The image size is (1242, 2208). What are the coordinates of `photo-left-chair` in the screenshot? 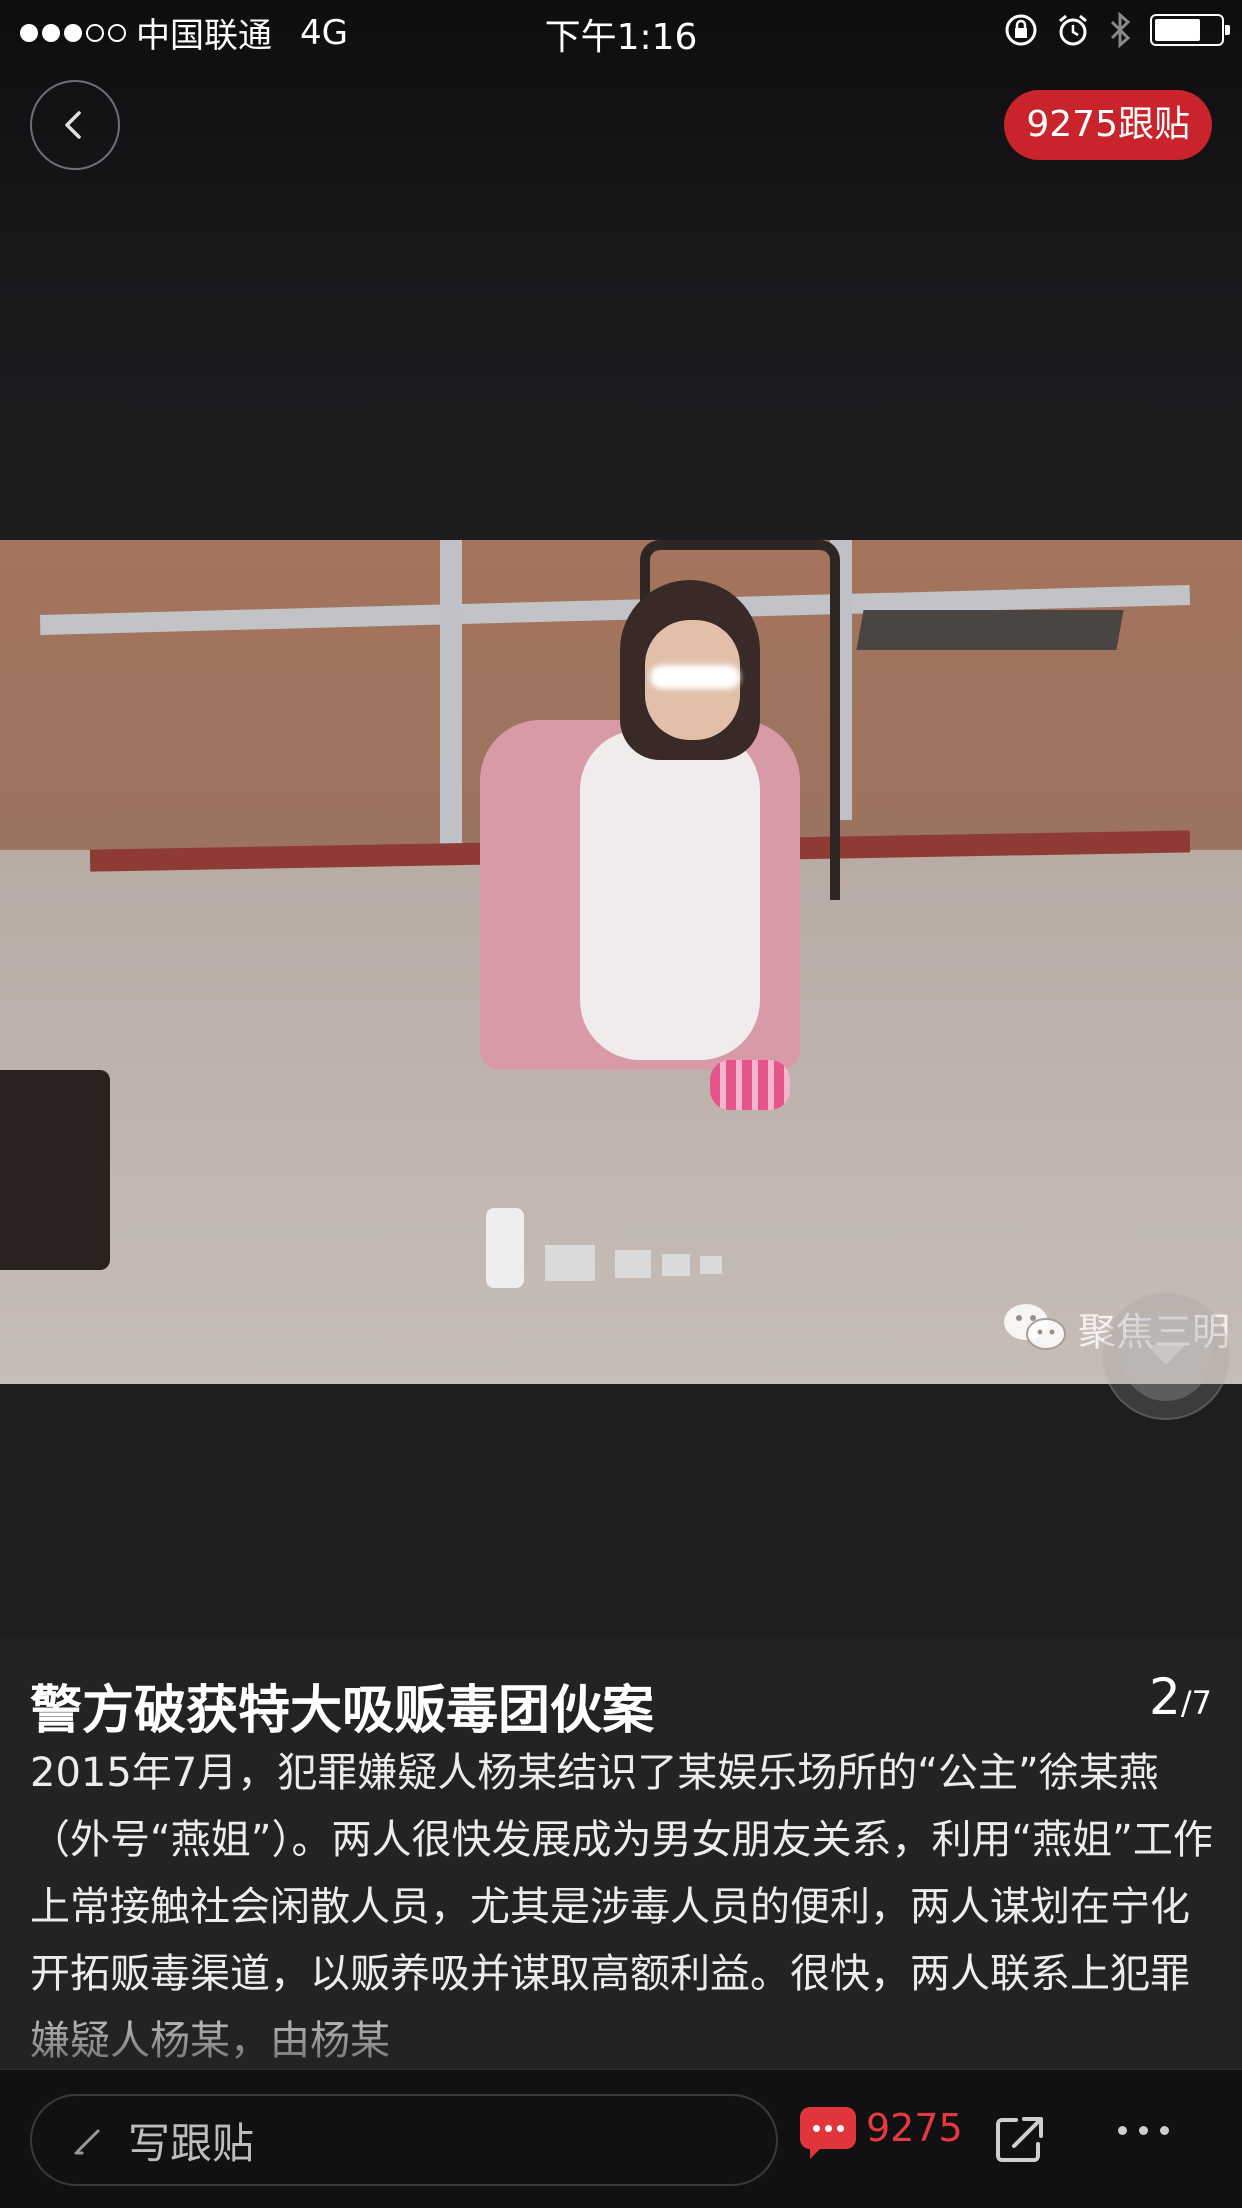 It's located at (55, 1170).